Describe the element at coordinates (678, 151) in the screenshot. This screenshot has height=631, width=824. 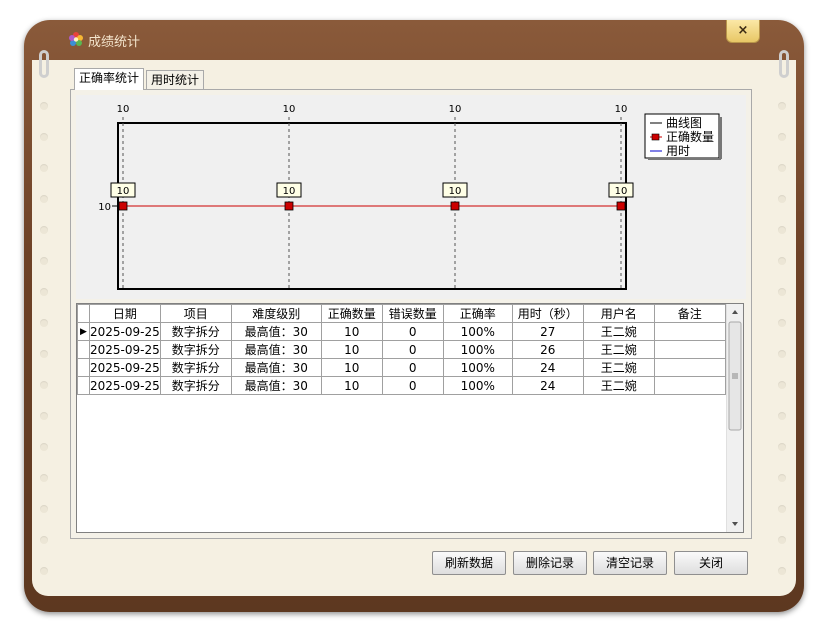
I see `legend-label: 用时` at that location.